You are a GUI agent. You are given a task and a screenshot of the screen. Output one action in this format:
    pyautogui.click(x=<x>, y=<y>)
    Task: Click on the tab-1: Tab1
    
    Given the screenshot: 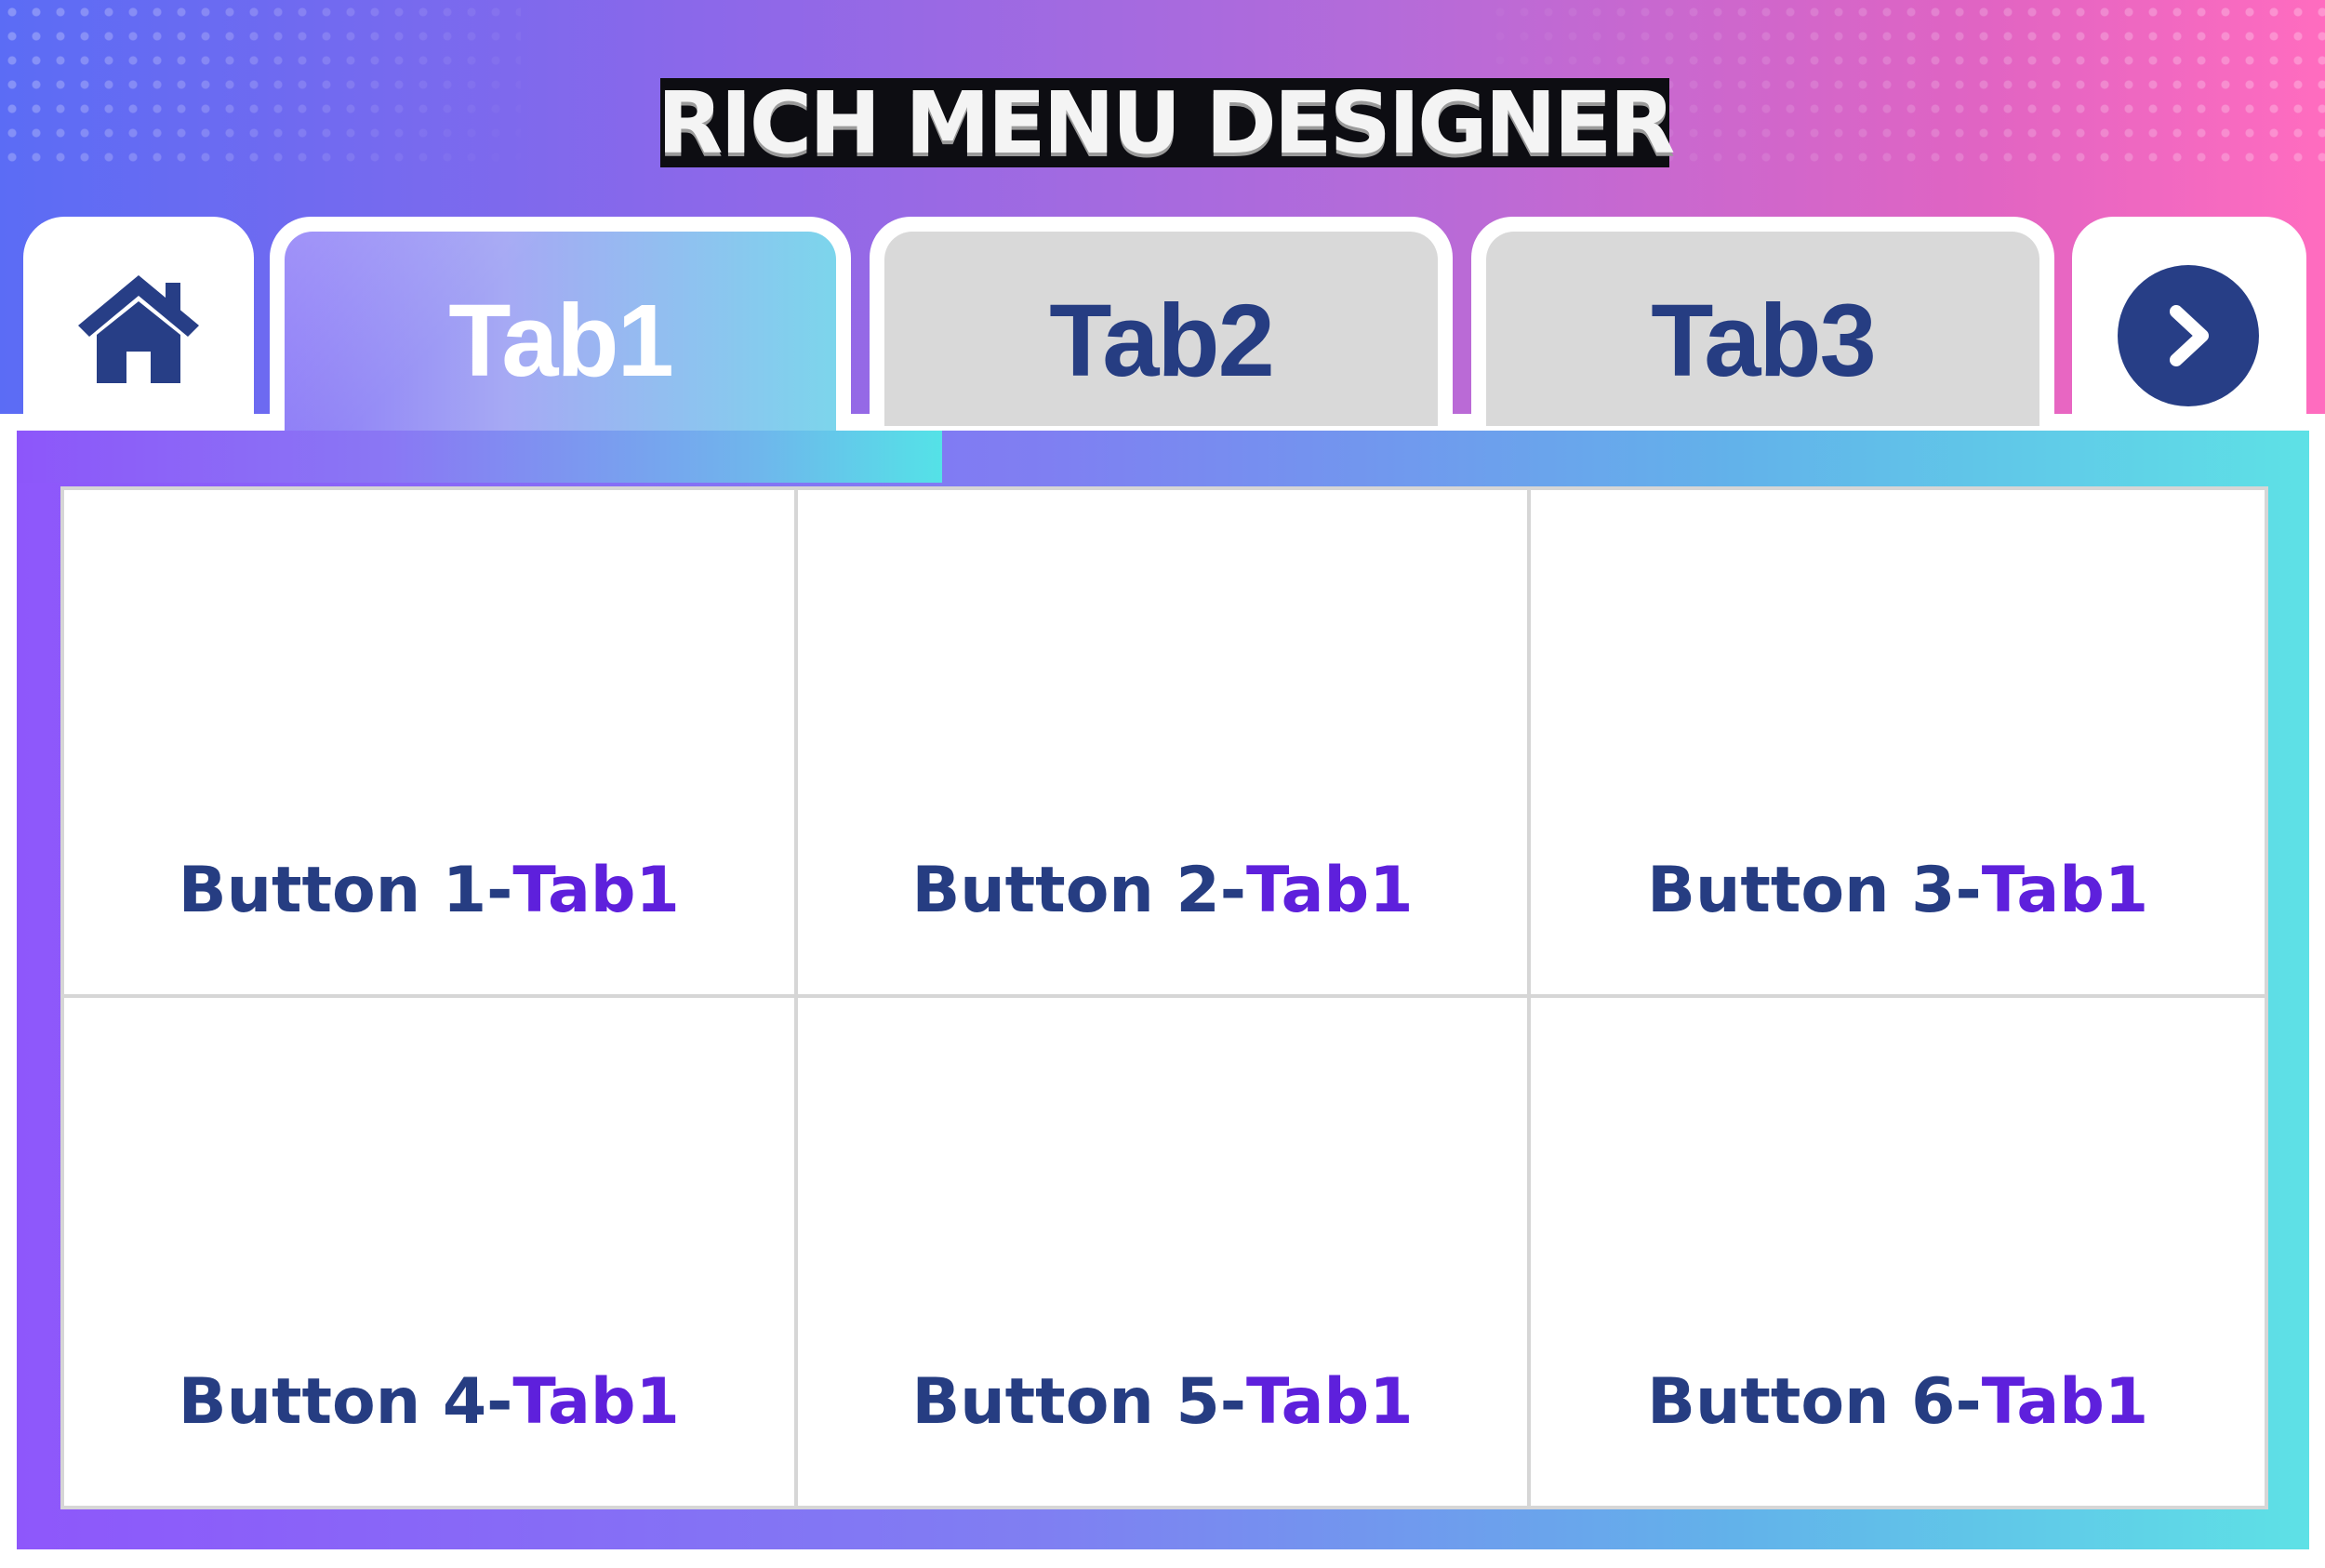 What is the action you would take?
    pyautogui.click(x=560, y=331)
    